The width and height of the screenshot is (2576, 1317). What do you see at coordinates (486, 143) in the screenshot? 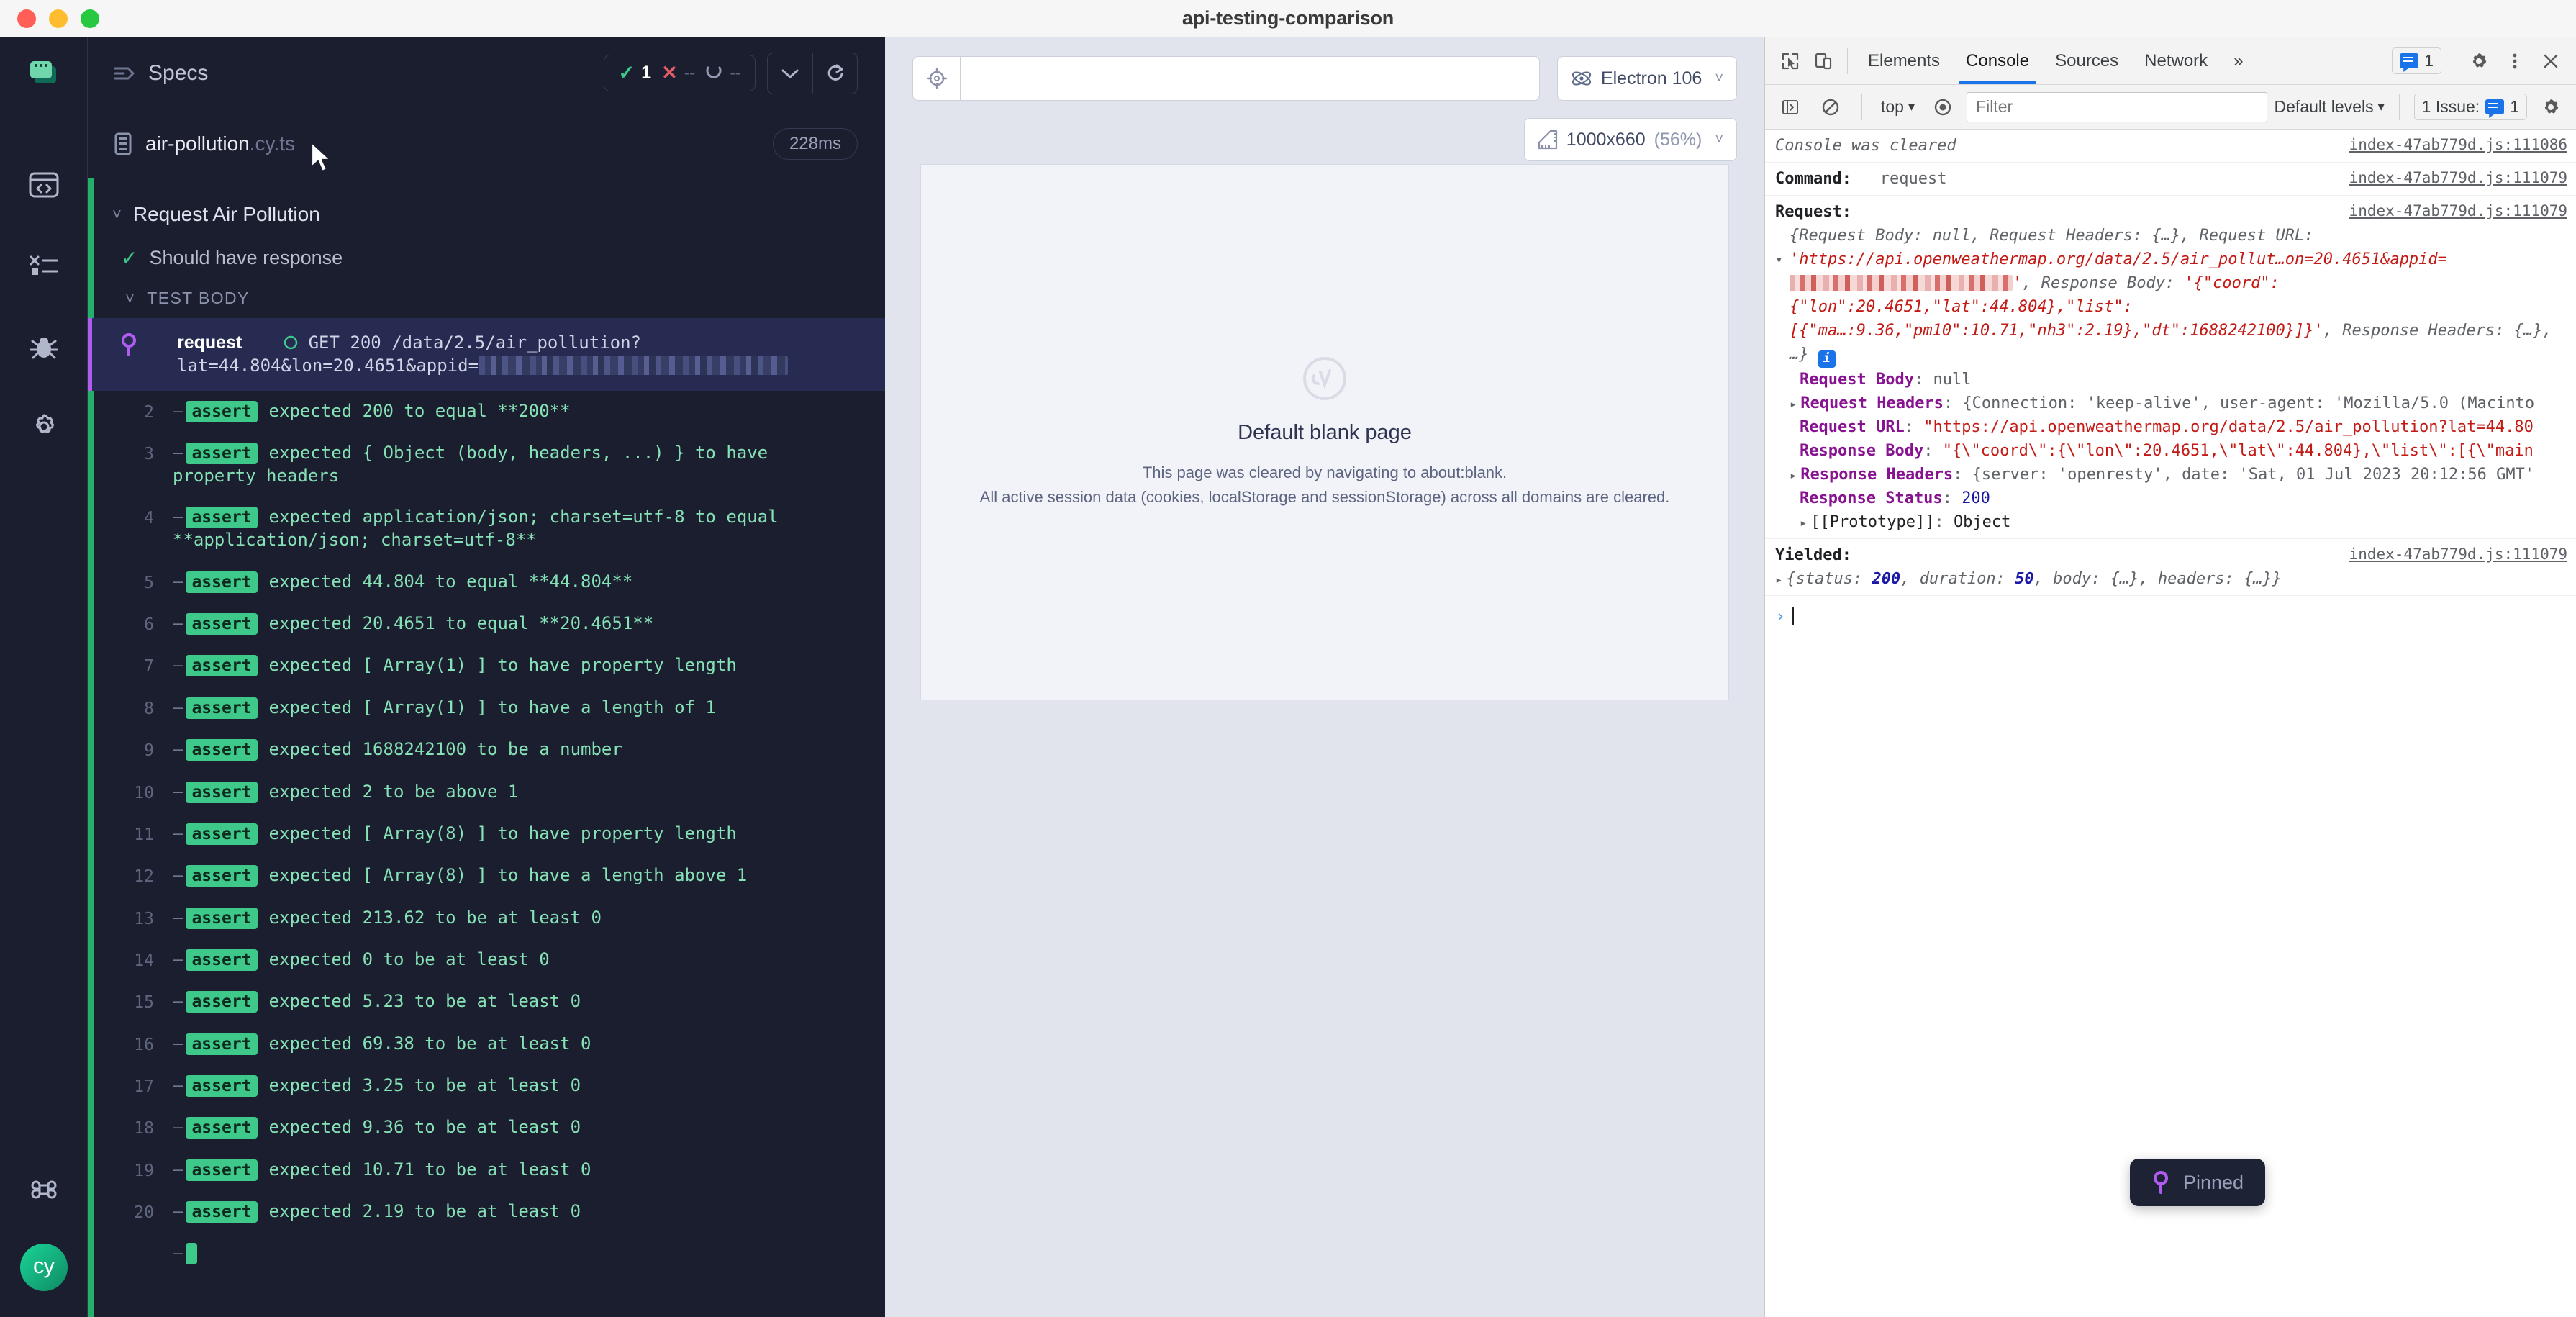
I see `spec-file-row: air-pollution.cy.ts 228ms` at bounding box center [486, 143].